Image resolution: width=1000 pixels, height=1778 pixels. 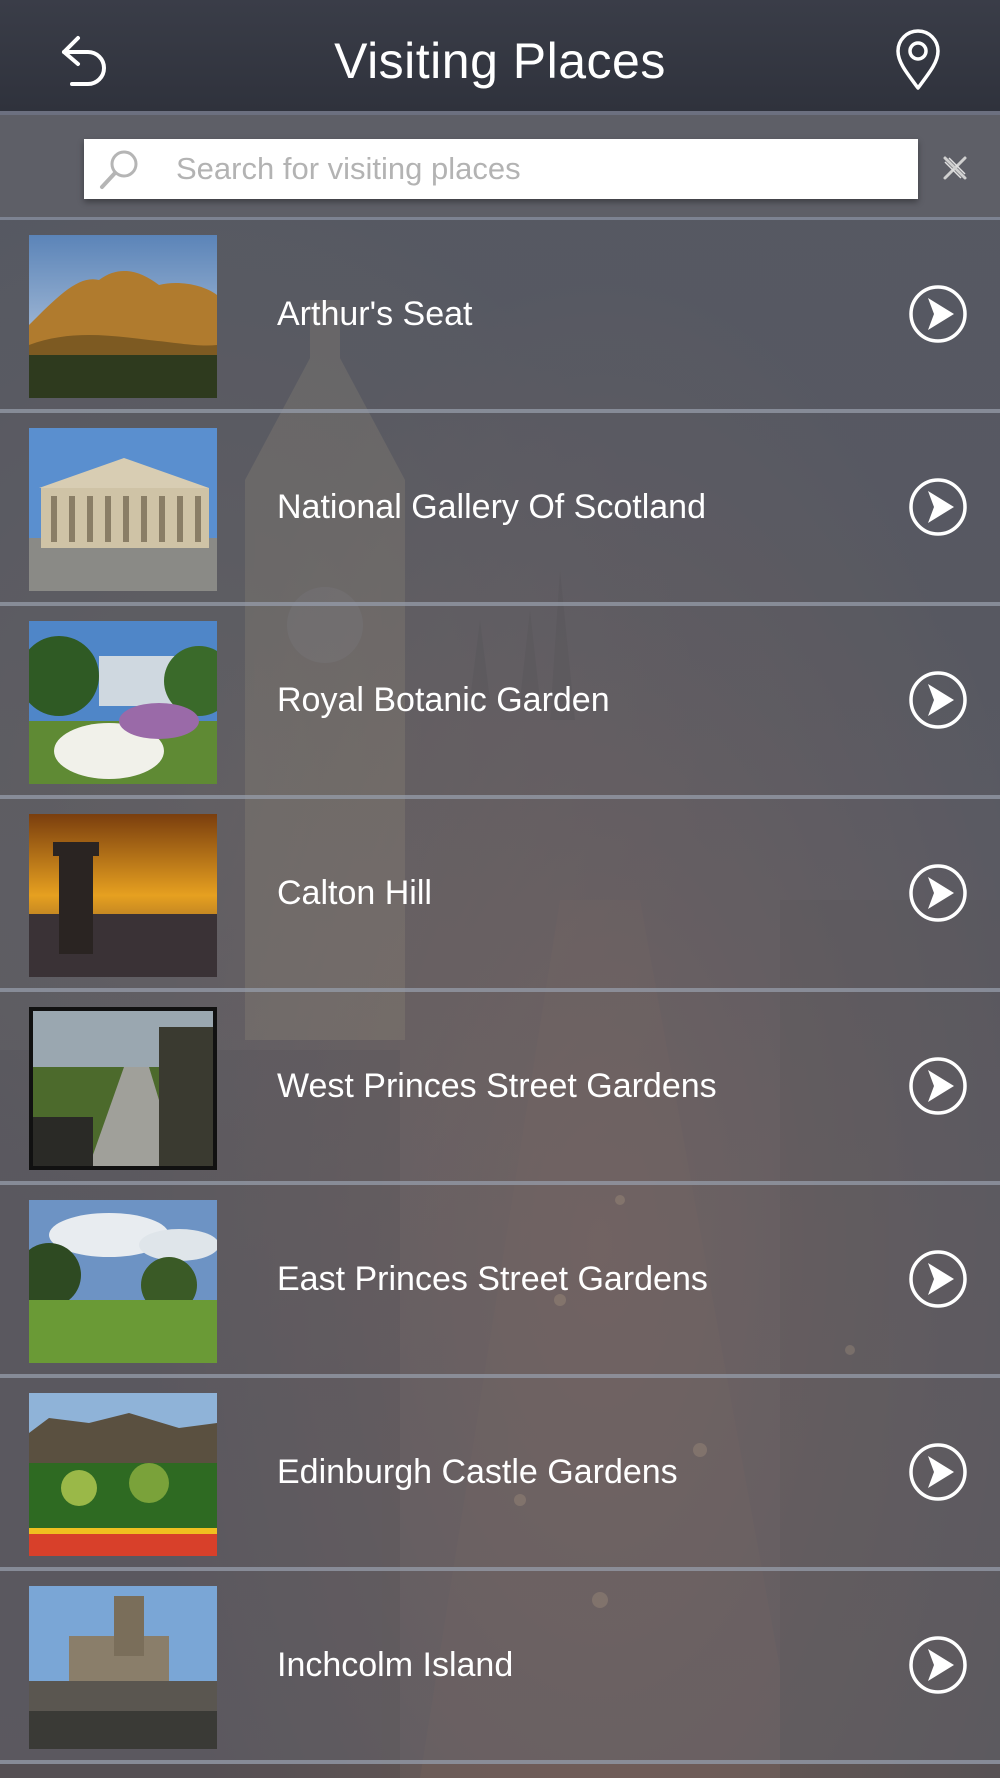 I want to click on place-name: East Princes Street Gardens, so click(x=492, y=1279).